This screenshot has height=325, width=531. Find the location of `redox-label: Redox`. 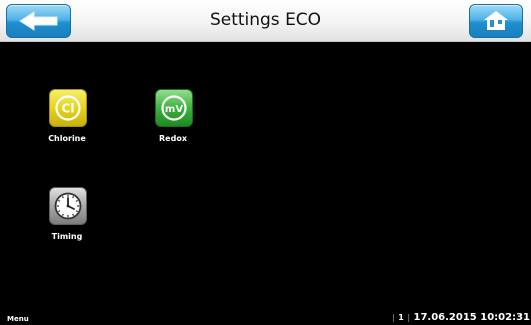

redox-label: Redox is located at coordinates (173, 138).